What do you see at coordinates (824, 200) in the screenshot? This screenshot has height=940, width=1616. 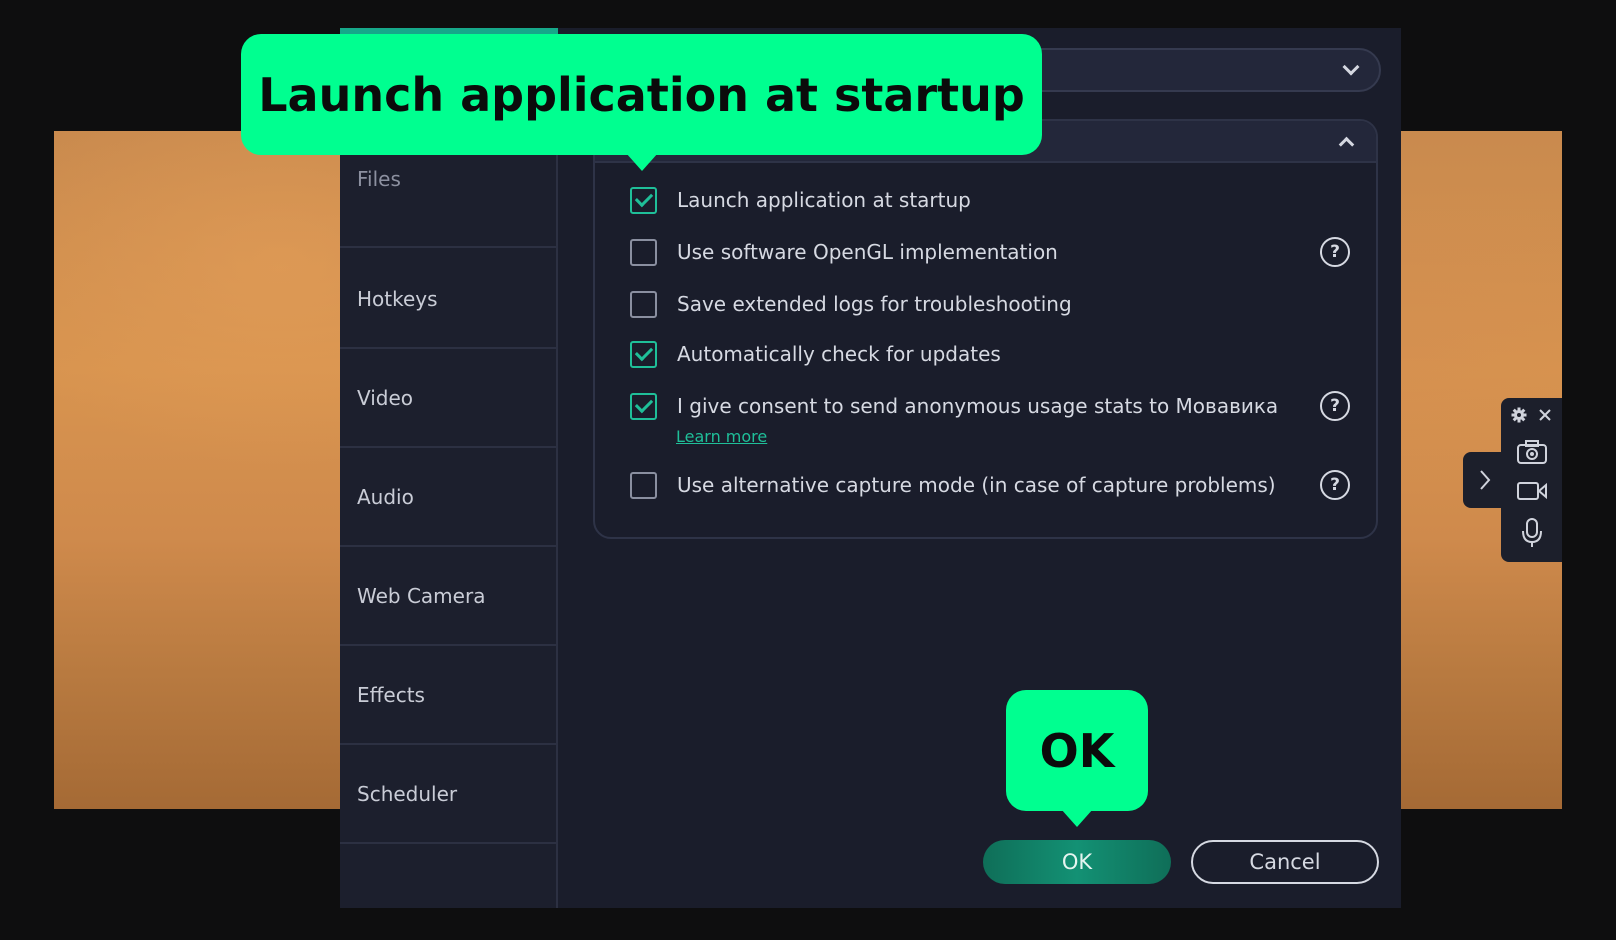 I see `option-label: Launch application at startup` at bounding box center [824, 200].